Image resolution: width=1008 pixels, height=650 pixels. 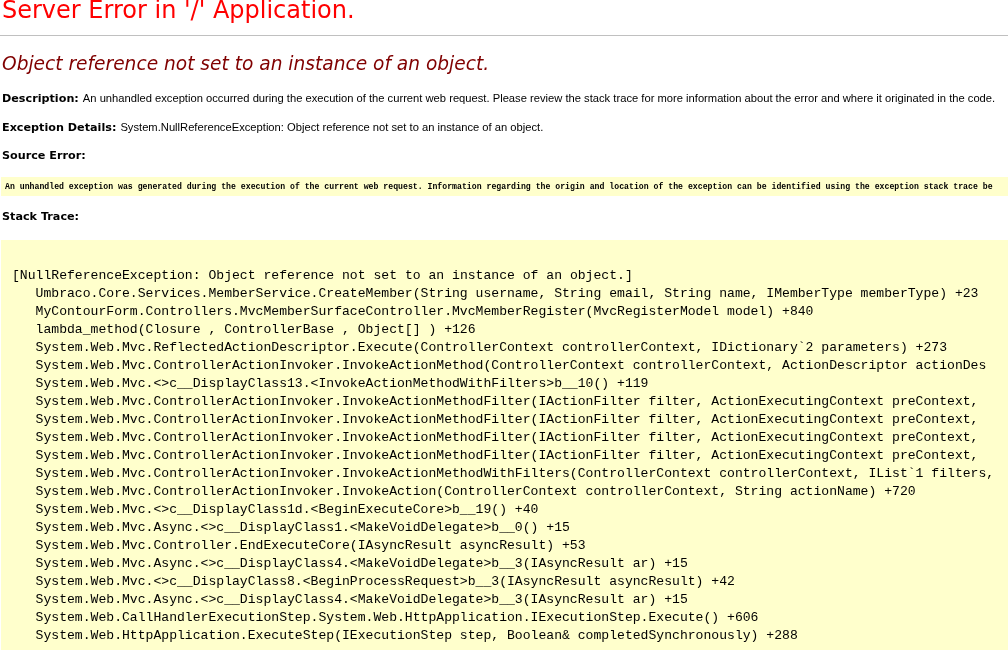 What do you see at coordinates (424, 312) in the screenshot?
I see `stack-frame: MyContourForm.Controllers.MvcMemberSurfaceController.MvcMemberRegister(MvcRegisterModel model) +840` at bounding box center [424, 312].